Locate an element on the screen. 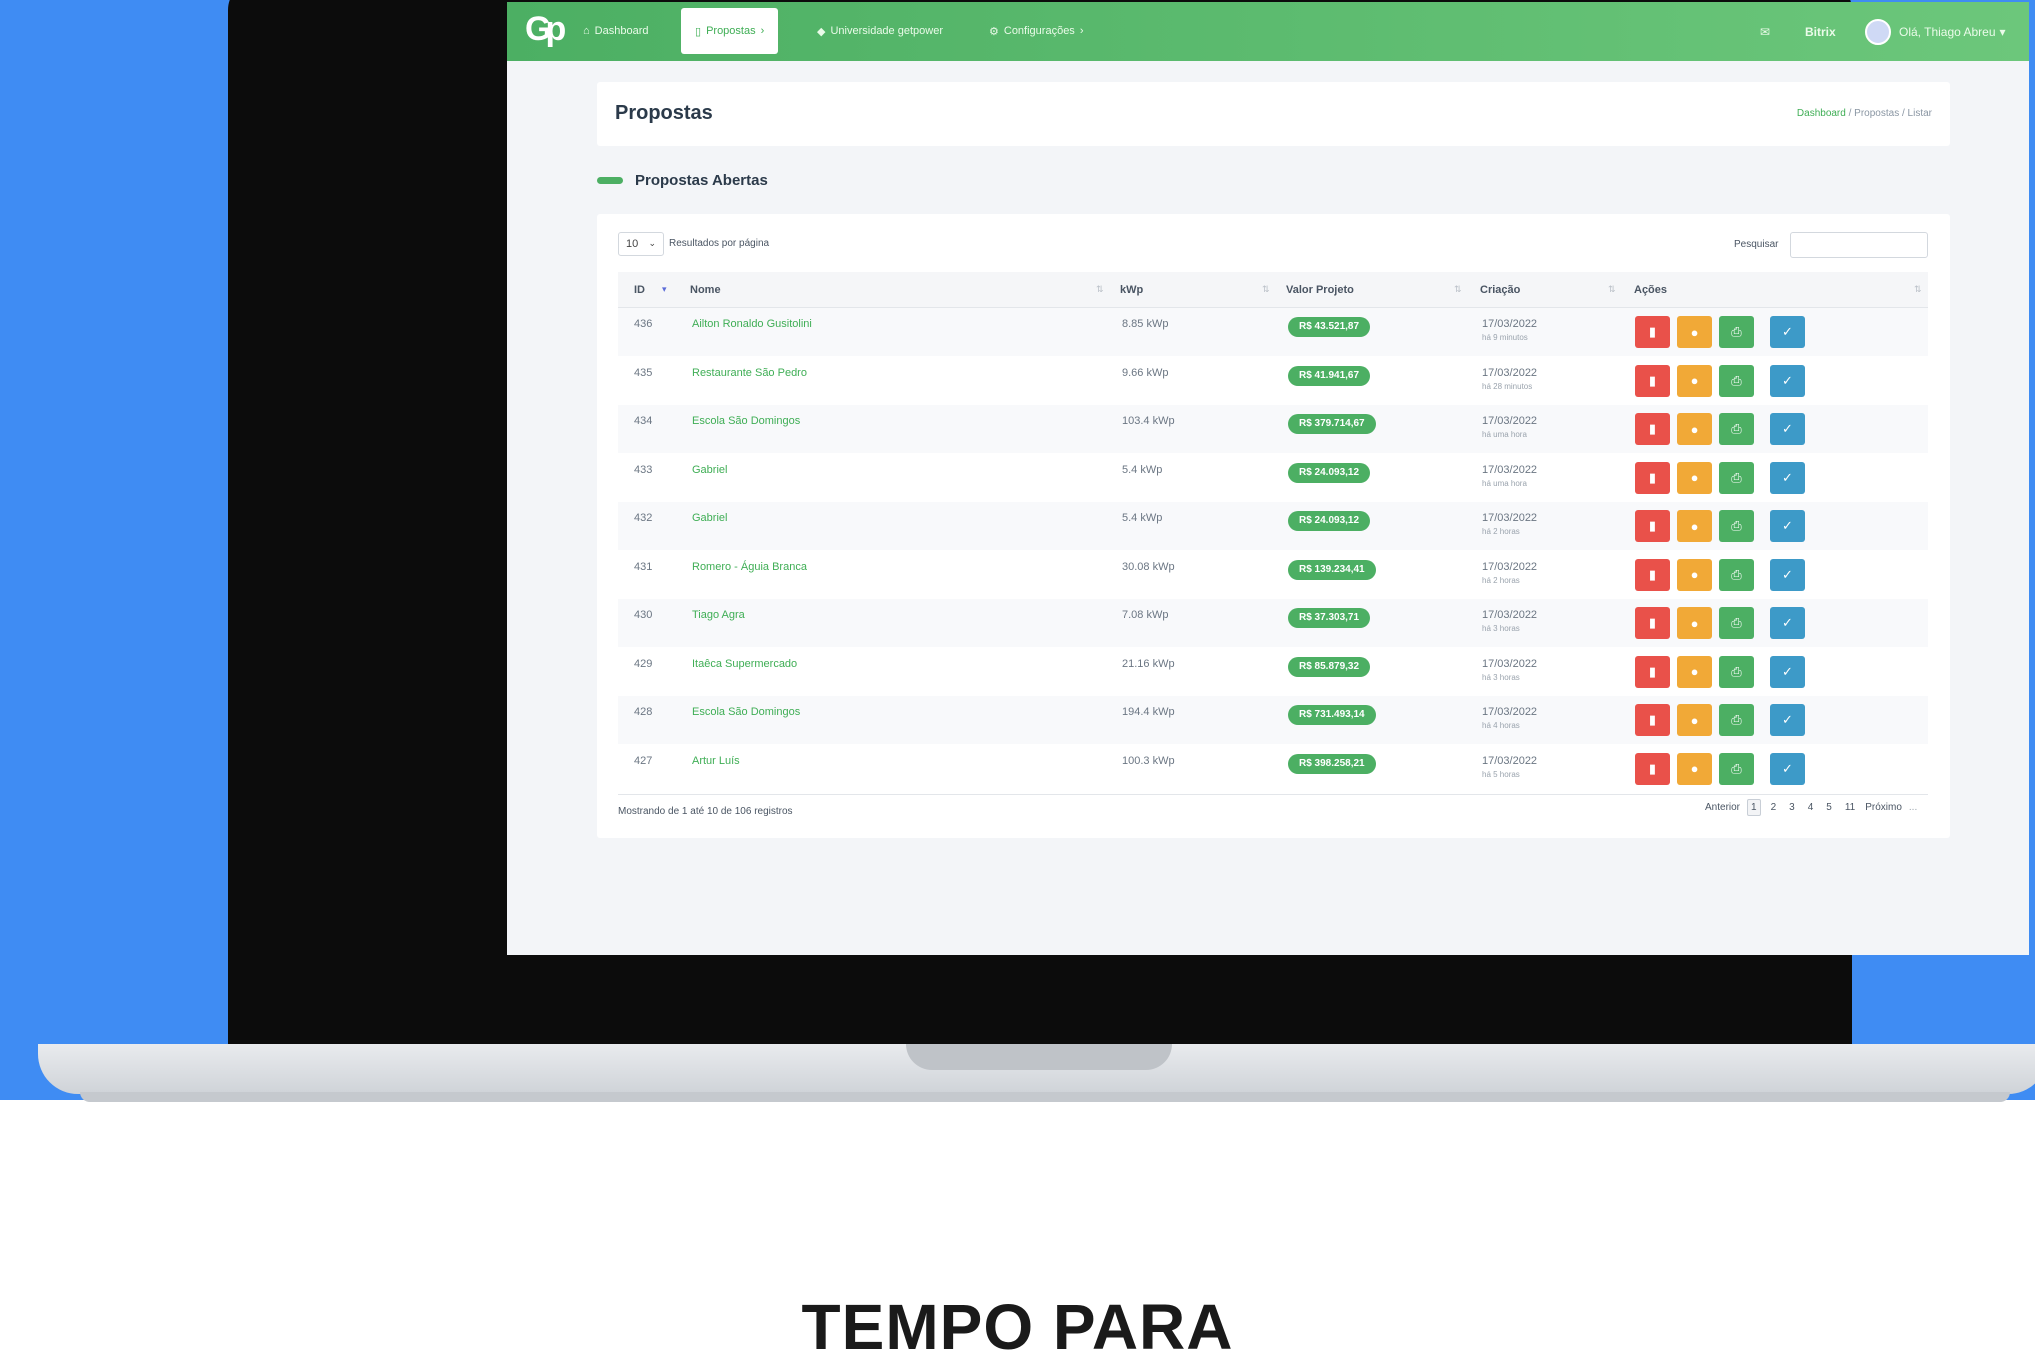  row-name-link: Romero - Águia Branca is located at coordinates (749, 567).